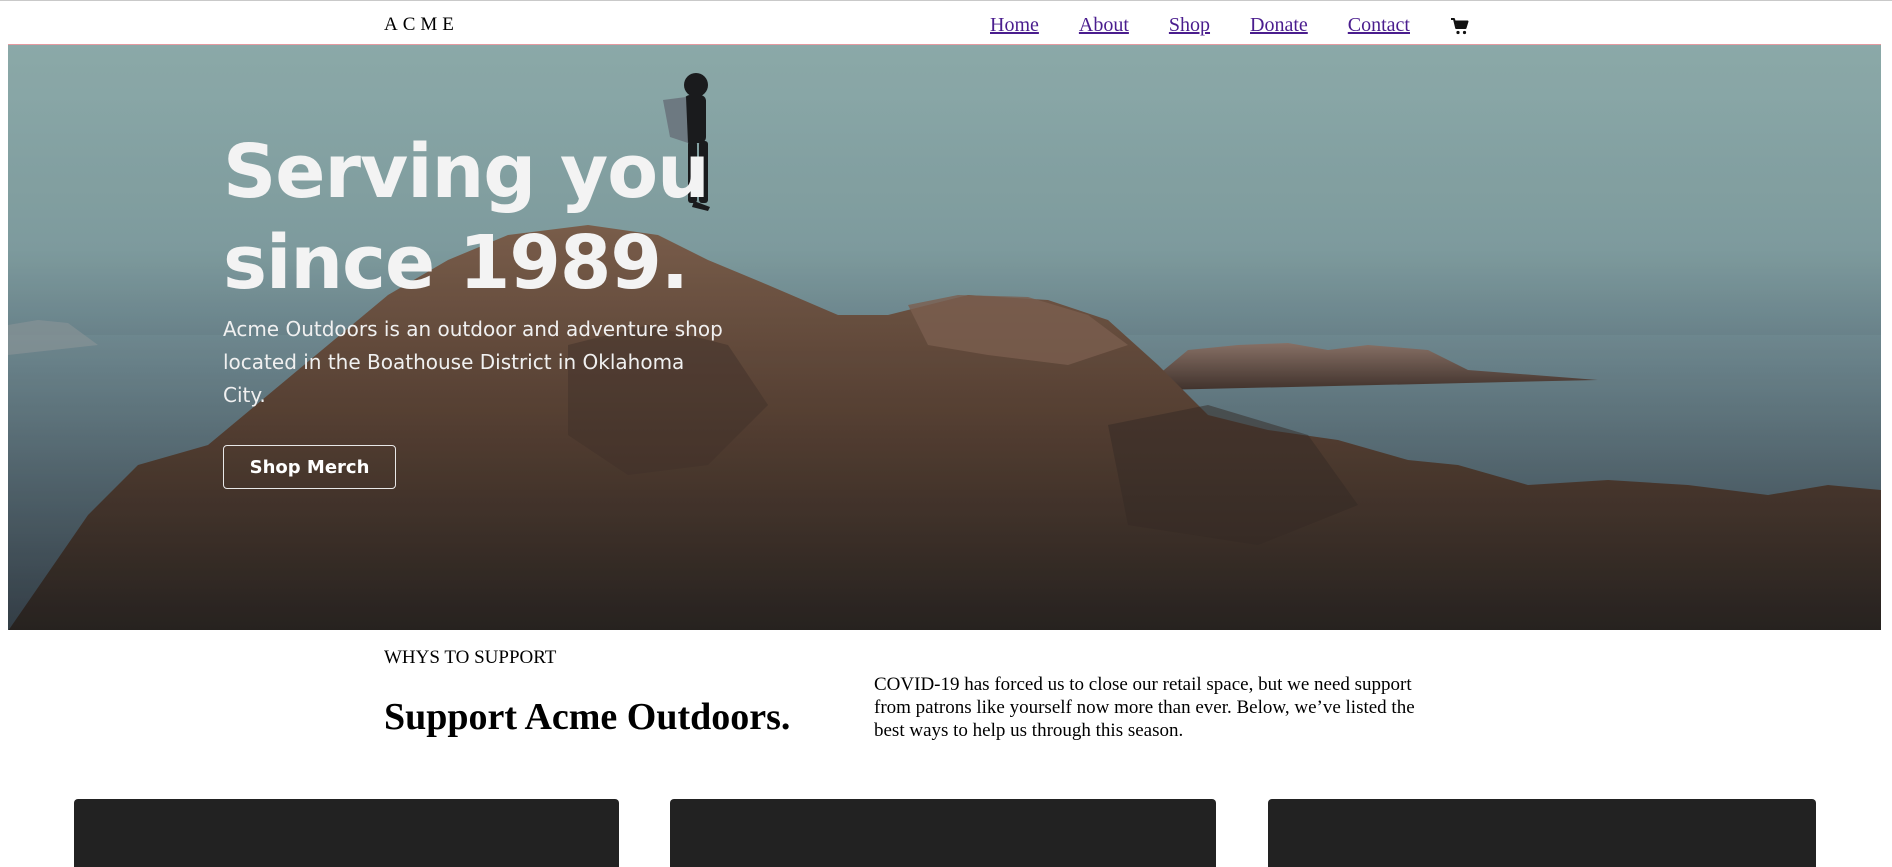 This screenshot has width=1892, height=867. I want to click on nav-about-link: About, so click(1104, 25).